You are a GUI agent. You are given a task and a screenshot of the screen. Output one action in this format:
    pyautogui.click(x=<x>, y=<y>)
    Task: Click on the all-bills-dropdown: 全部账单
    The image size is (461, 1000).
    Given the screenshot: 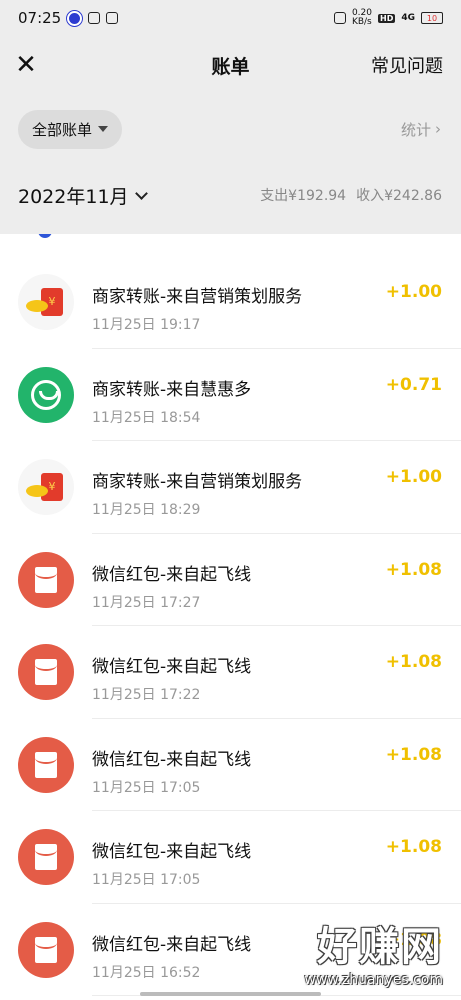 What is the action you would take?
    pyautogui.click(x=70, y=129)
    